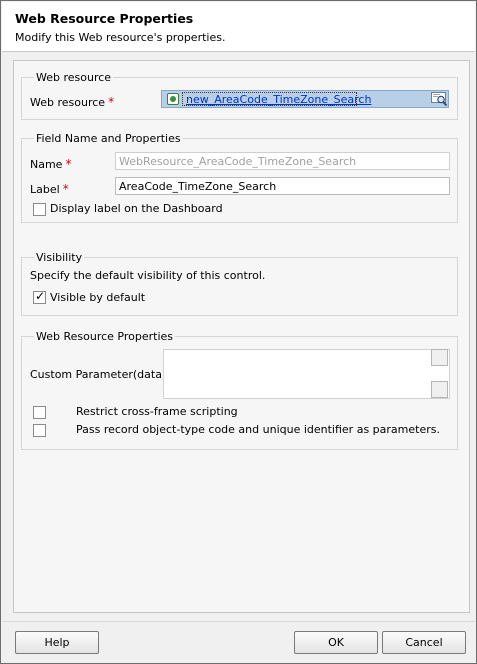 This screenshot has height=664, width=477. I want to click on restrict-cross-frame-checkbox, so click(39, 412).